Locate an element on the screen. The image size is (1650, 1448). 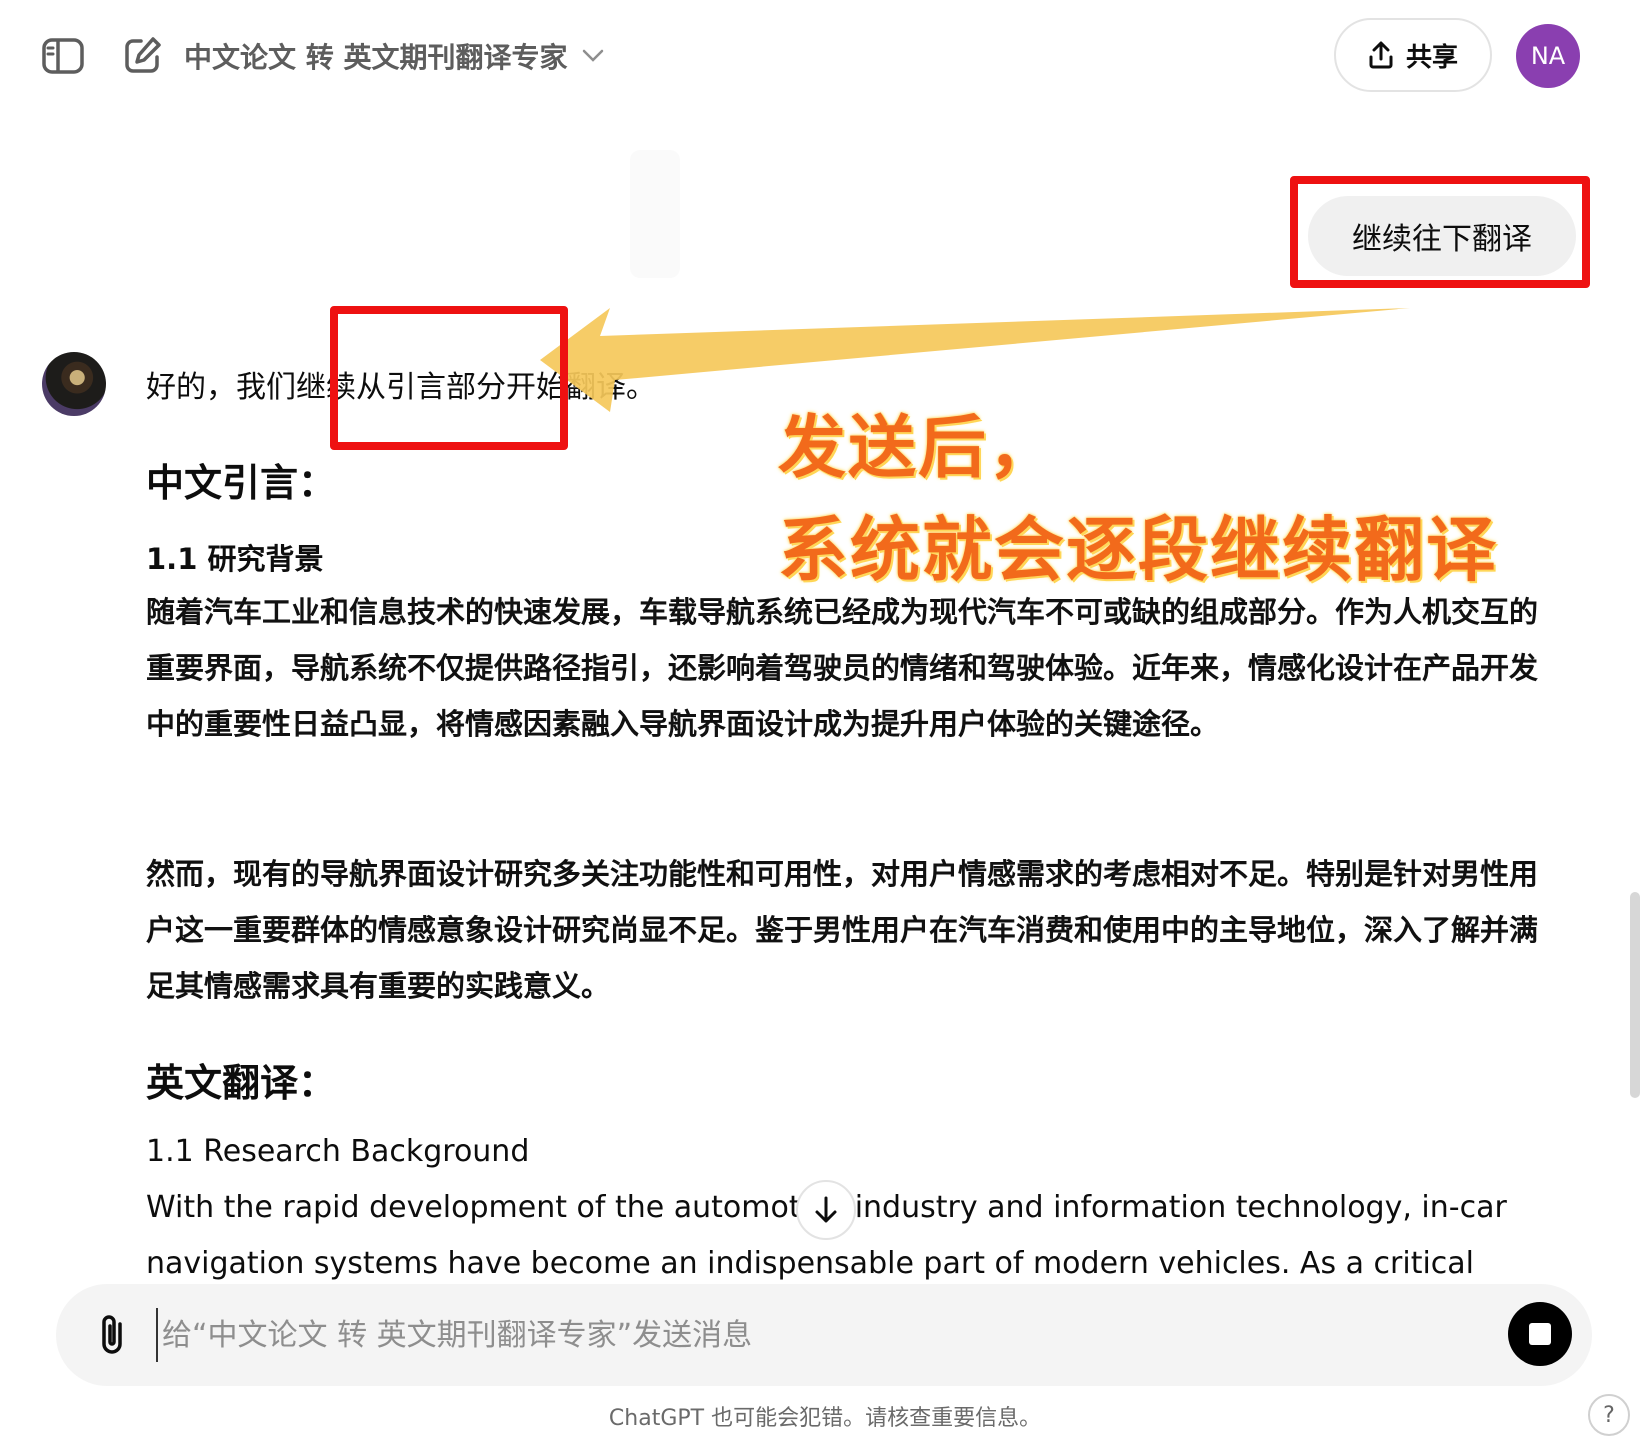
stop-button is located at coordinates (1540, 1334).